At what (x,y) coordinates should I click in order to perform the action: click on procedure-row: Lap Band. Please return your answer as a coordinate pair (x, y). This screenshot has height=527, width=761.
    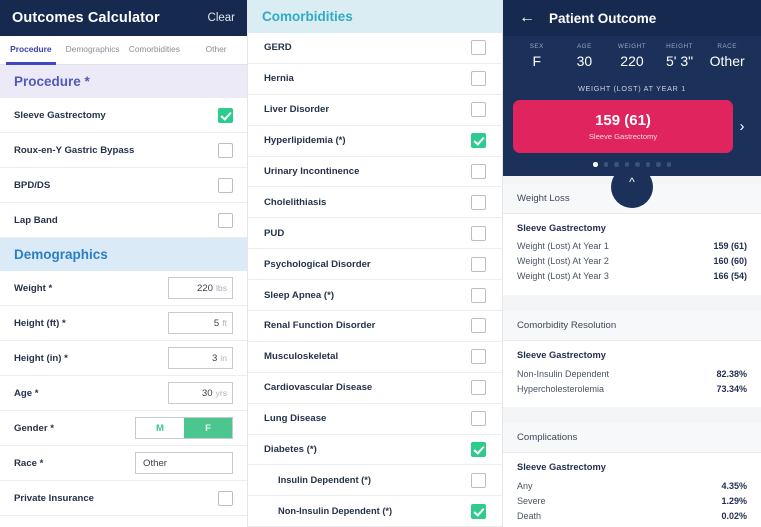
    Looking at the image, I should click on (123, 220).